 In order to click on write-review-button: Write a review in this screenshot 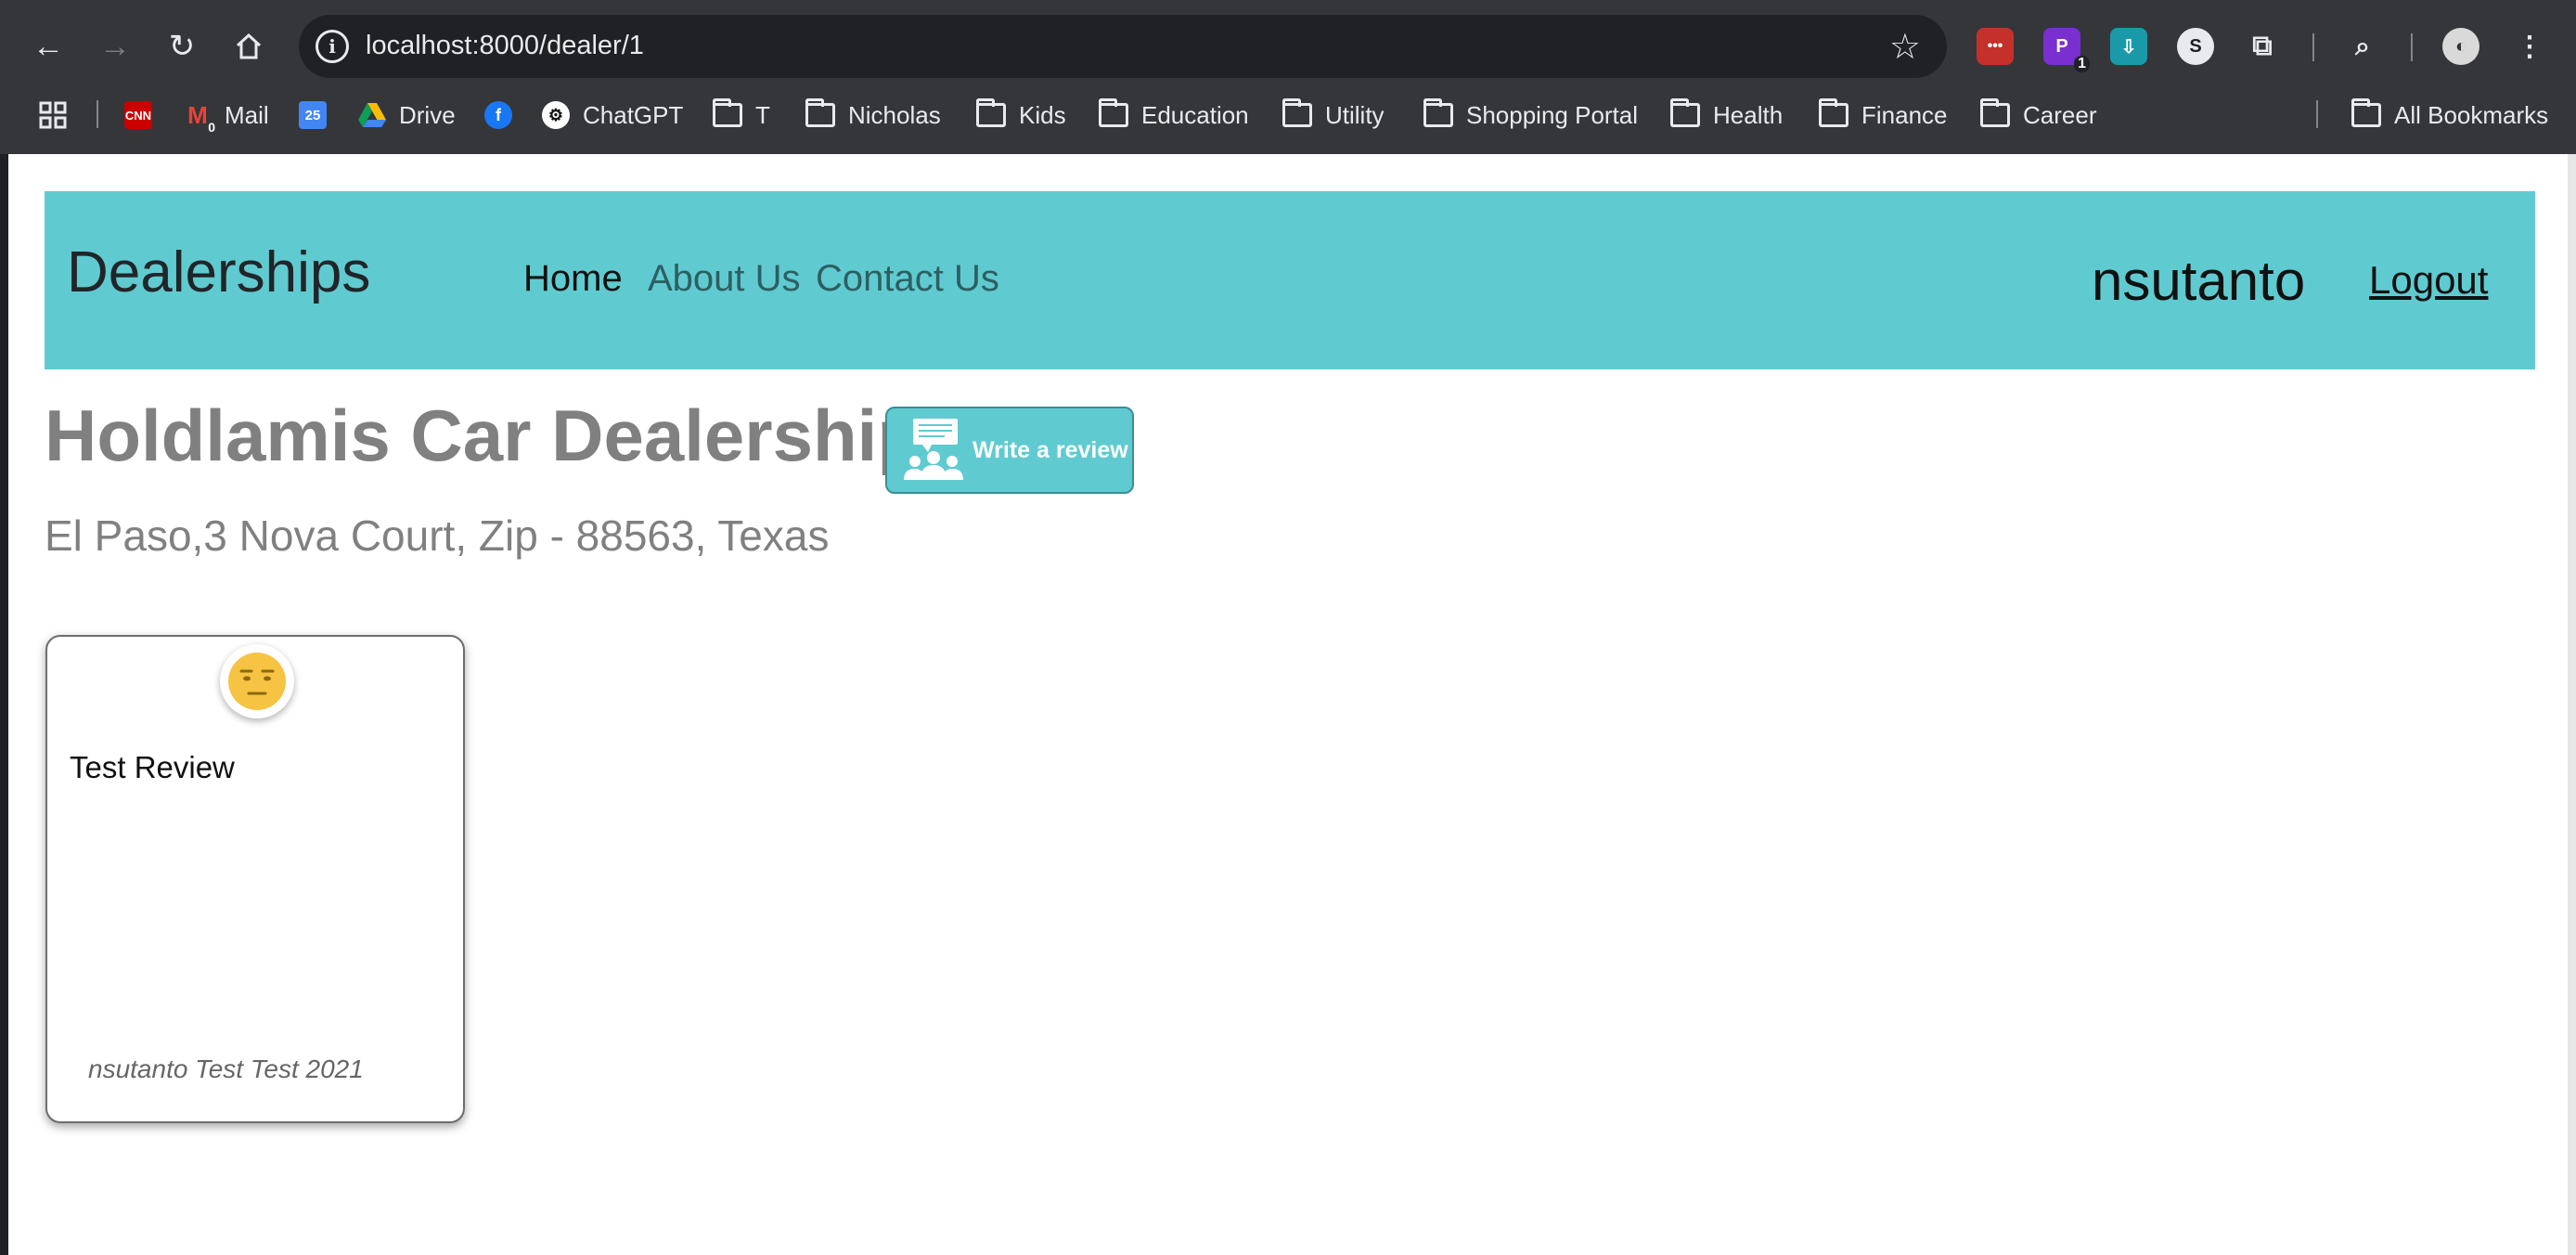, I will do `click(1010, 450)`.